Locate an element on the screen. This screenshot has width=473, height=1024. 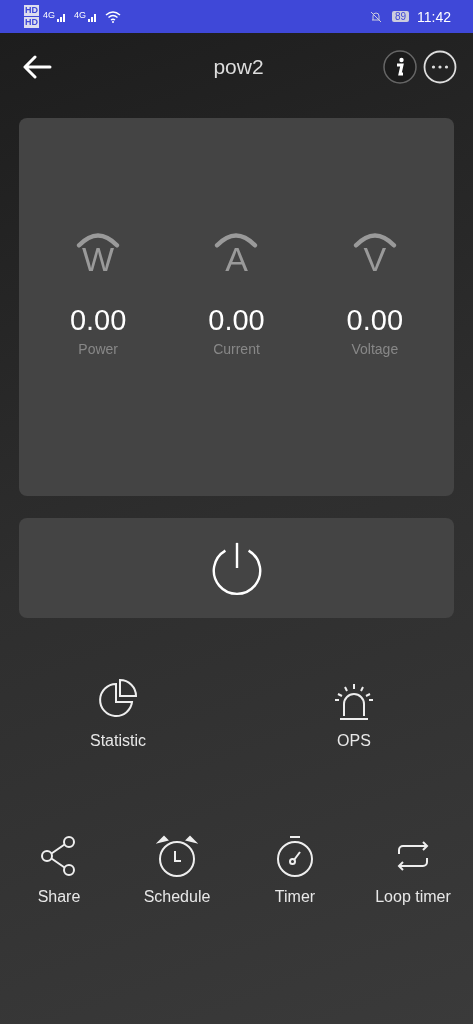
bell-off-icon is located at coordinates (375, 16).